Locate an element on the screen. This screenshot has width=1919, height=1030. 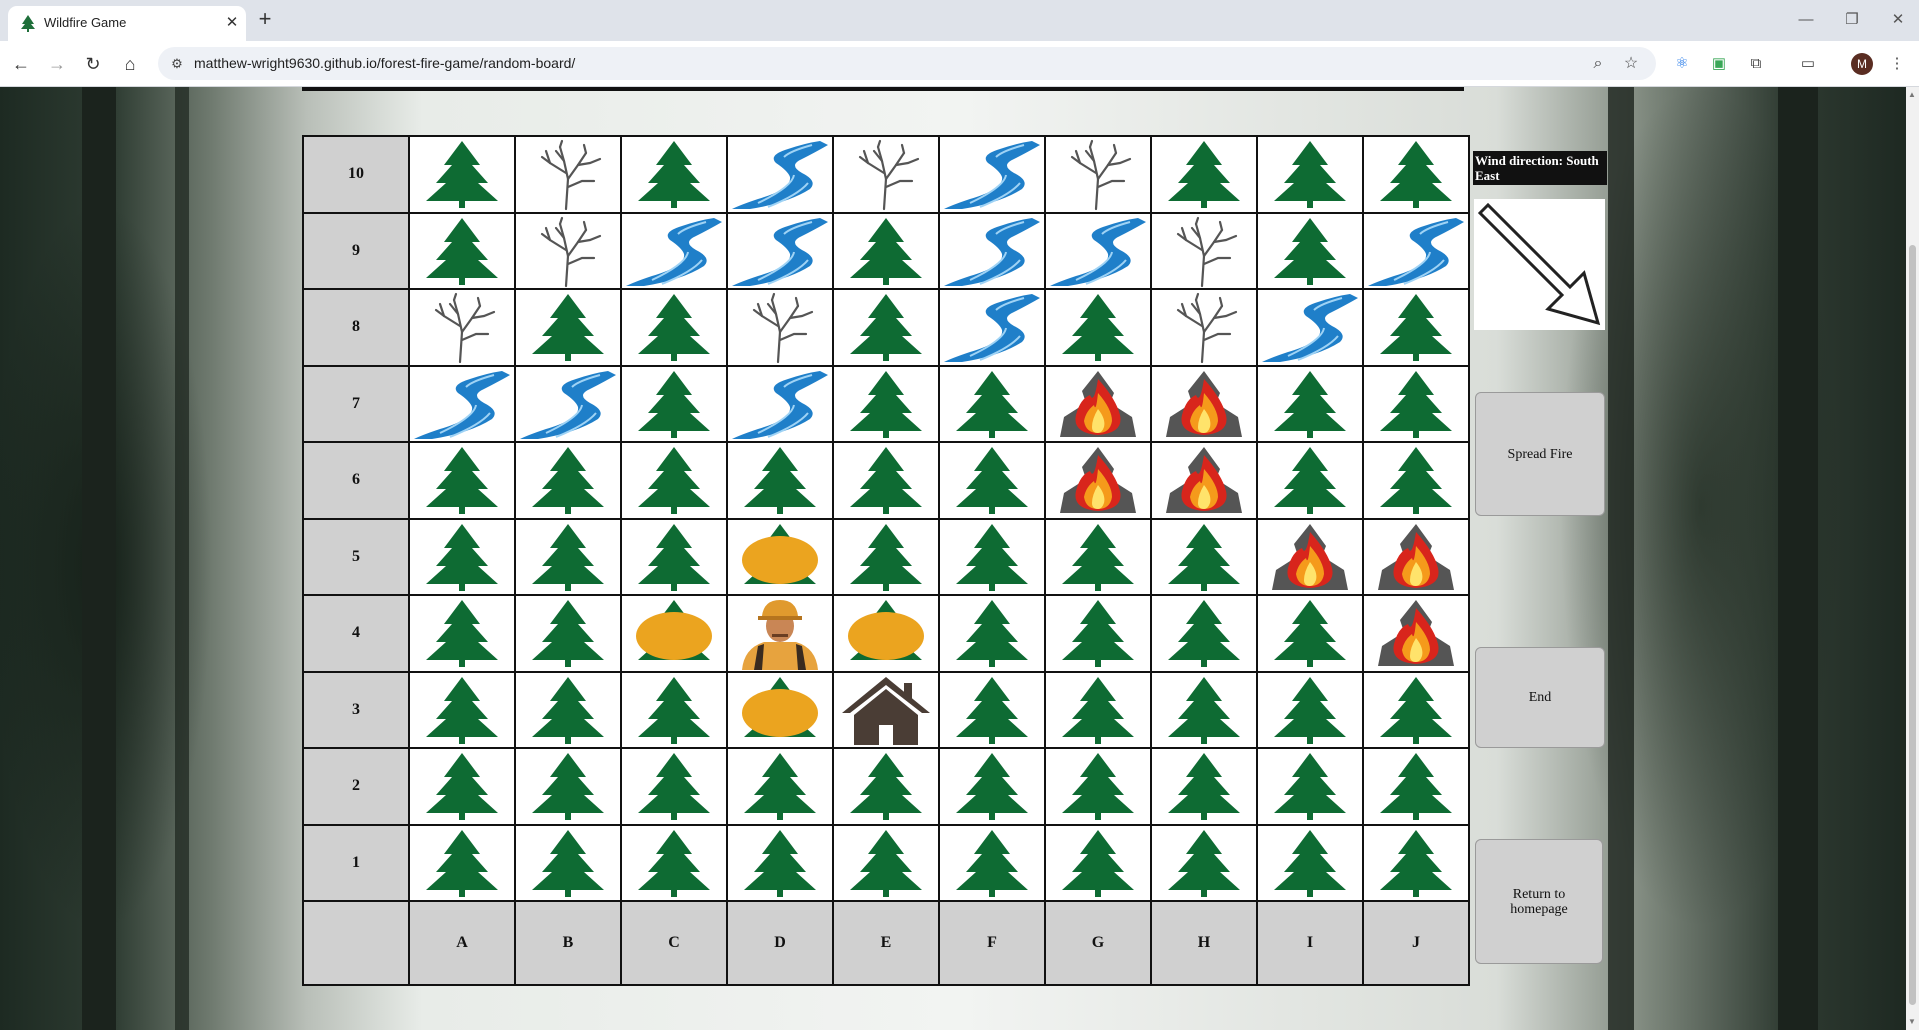
home-icon: ⌂ is located at coordinates (130, 64).